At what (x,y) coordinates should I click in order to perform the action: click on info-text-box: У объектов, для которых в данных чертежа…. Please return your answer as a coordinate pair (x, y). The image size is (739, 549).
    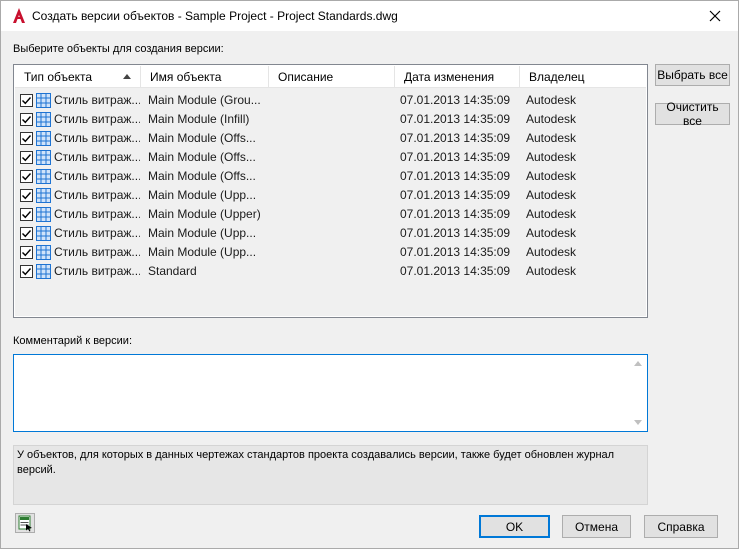
    Looking at the image, I should click on (330, 475).